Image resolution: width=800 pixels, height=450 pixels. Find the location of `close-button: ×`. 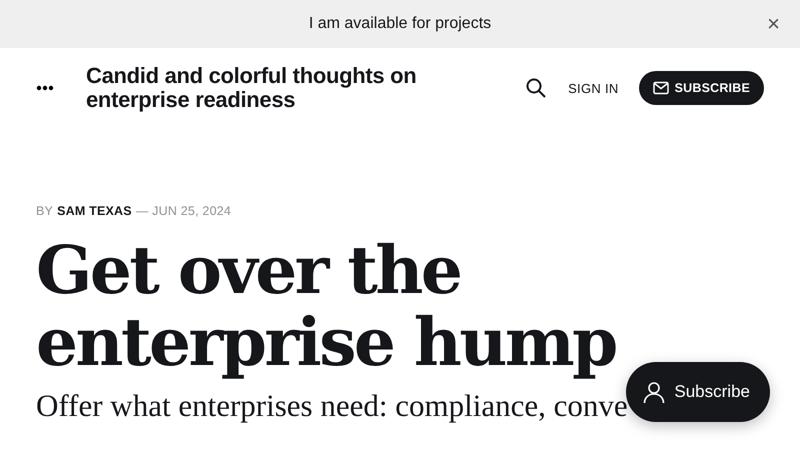

close-button: × is located at coordinates (773, 24).